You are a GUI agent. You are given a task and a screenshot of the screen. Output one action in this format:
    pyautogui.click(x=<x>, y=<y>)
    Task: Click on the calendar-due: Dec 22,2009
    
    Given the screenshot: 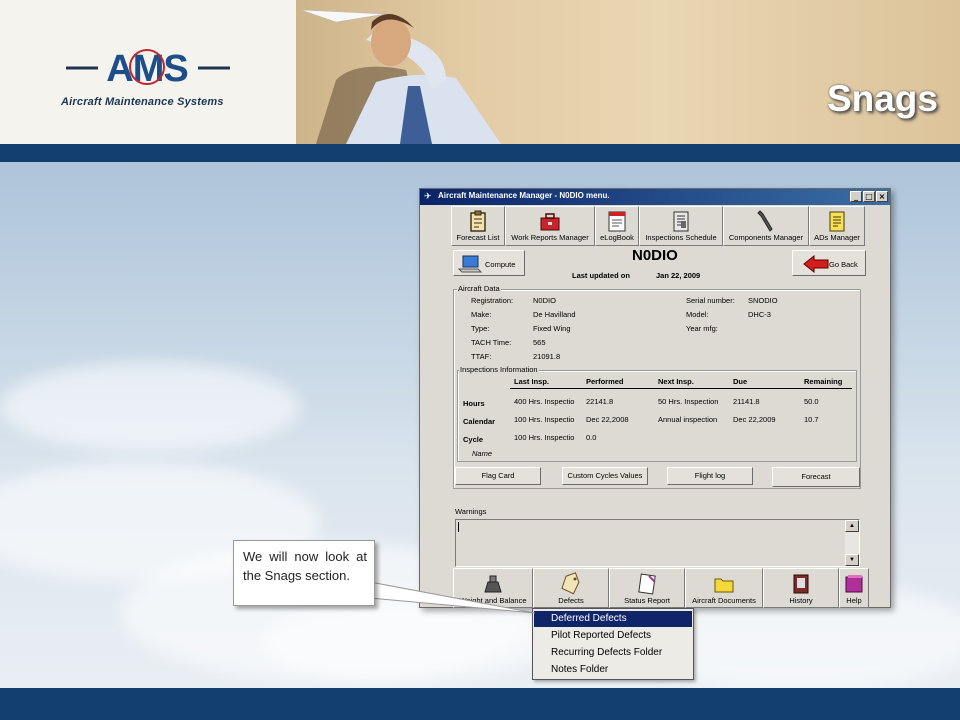 What is the action you would take?
    pyautogui.click(x=754, y=419)
    